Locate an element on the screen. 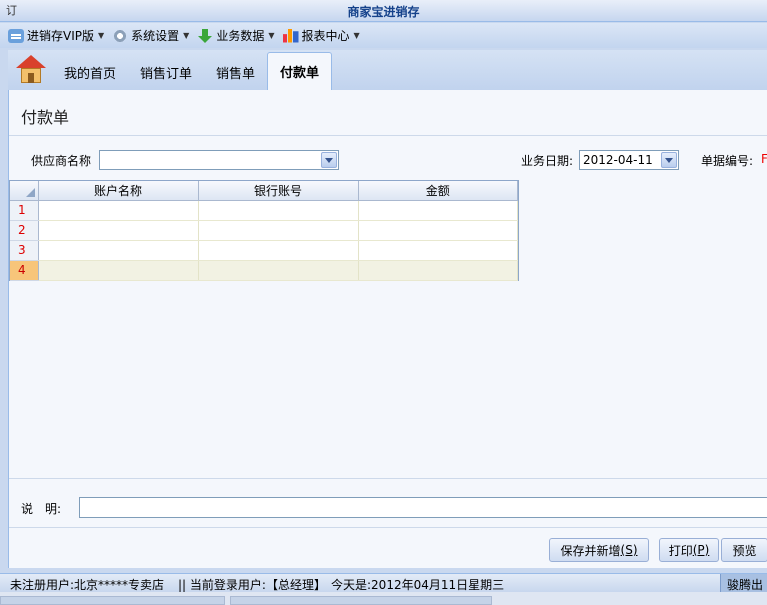 This screenshot has width=767, height=605. row-number: 1 is located at coordinates (24, 210).